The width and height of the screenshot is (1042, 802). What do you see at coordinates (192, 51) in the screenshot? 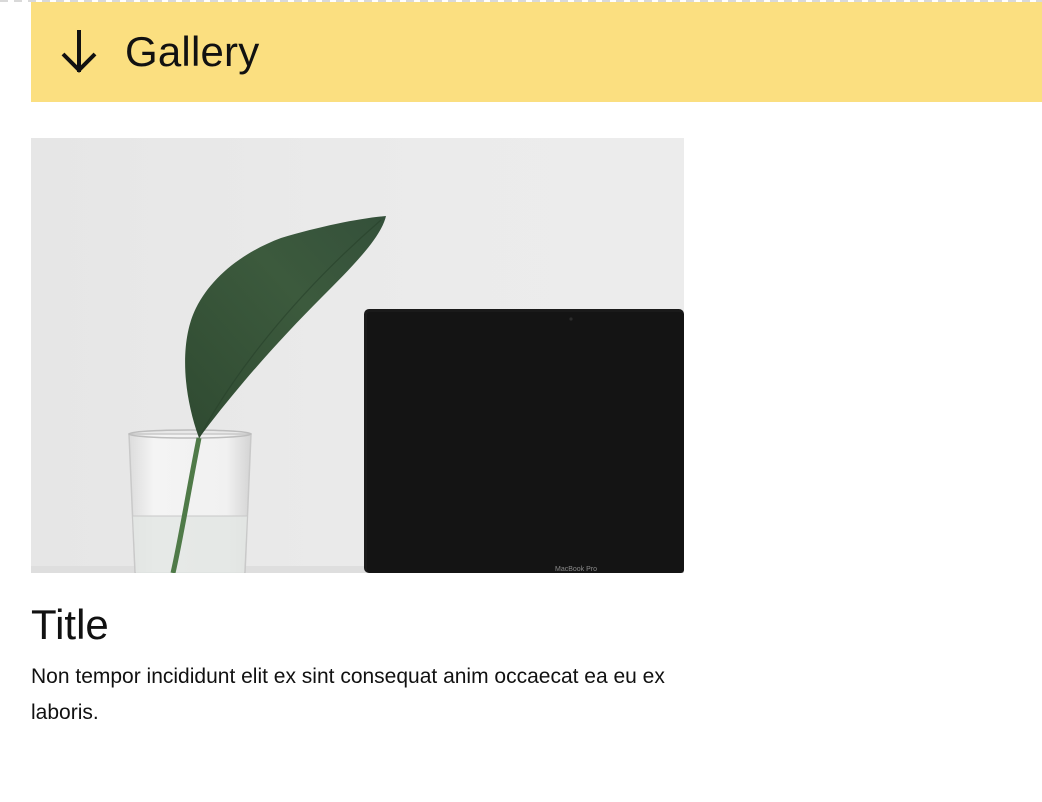
I see `gallery-title: Gallery` at bounding box center [192, 51].